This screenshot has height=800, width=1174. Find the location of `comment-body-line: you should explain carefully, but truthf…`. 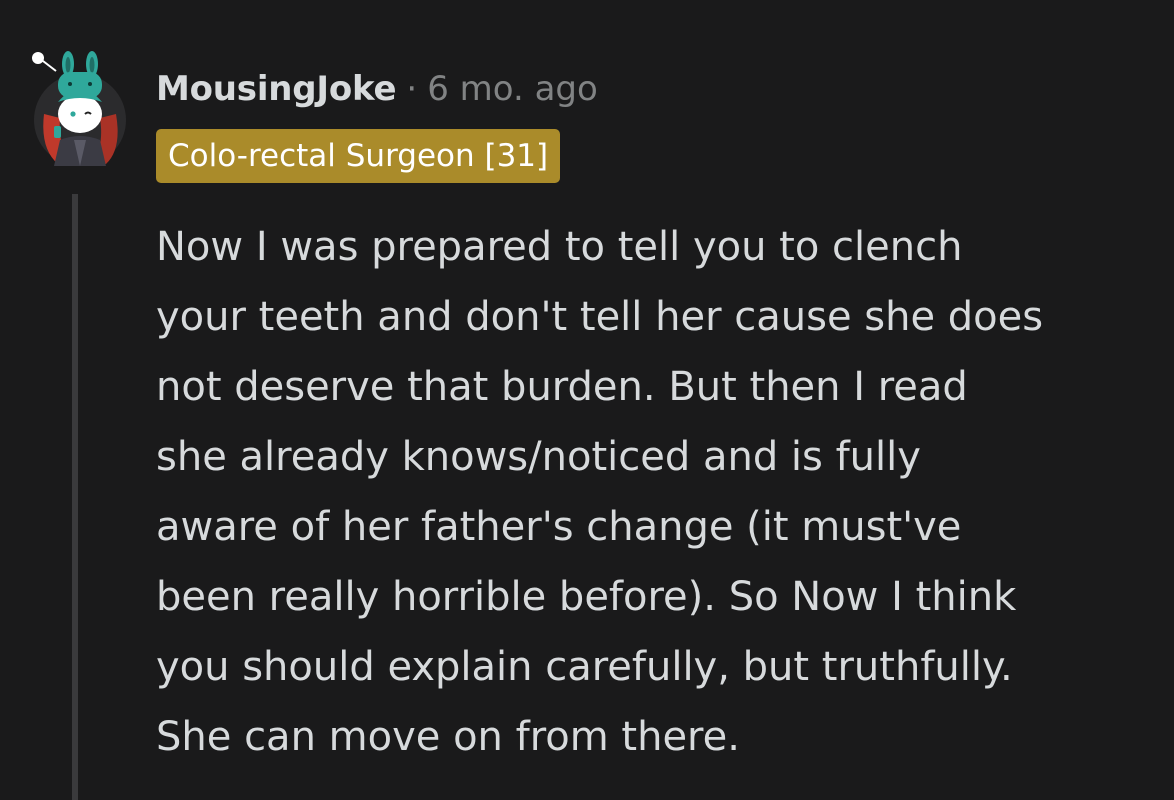

comment-body-line: you should explain carefully, but truthf… is located at coordinates (584, 667).